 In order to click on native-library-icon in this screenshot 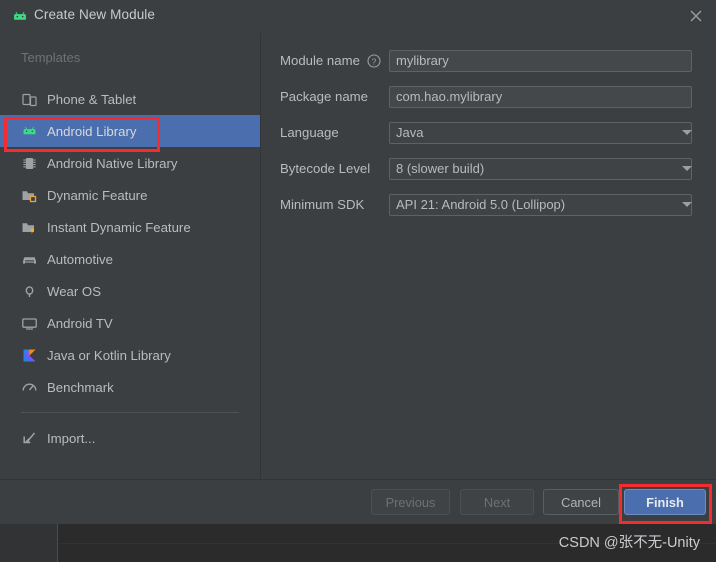, I will do `click(29, 163)`.